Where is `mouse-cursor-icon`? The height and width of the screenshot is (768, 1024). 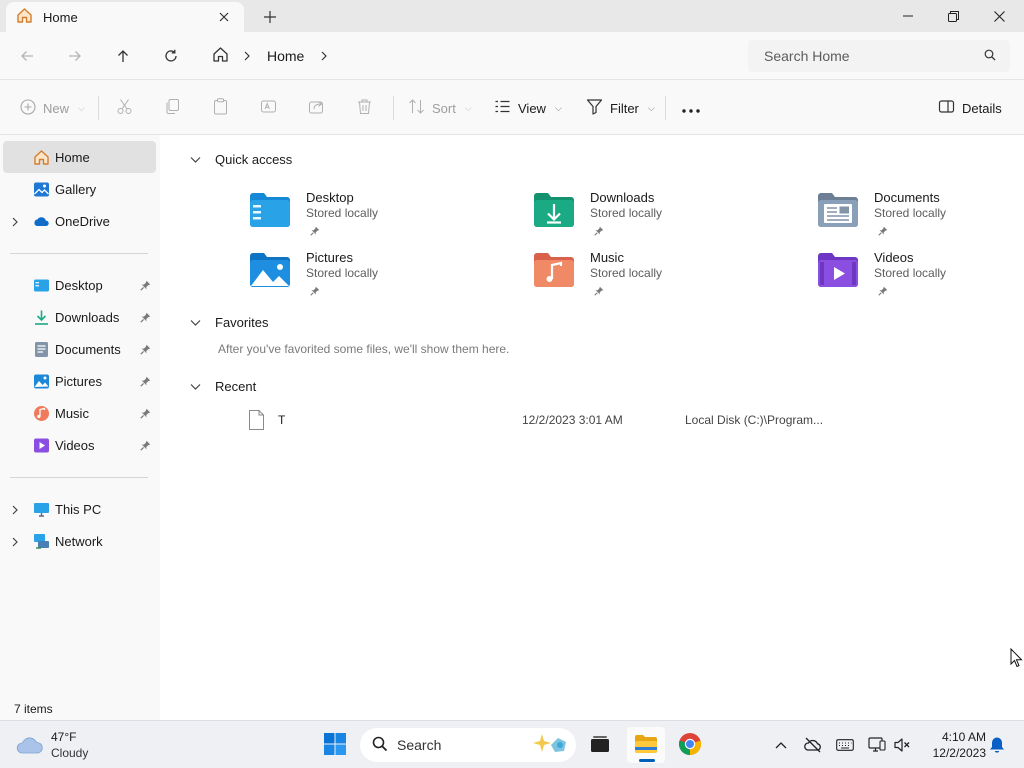 mouse-cursor-icon is located at coordinates (1016, 659).